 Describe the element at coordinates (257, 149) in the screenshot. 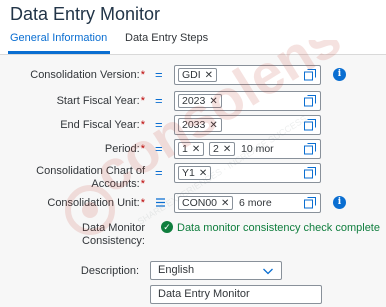

I see `more-link: 10 mor` at that location.